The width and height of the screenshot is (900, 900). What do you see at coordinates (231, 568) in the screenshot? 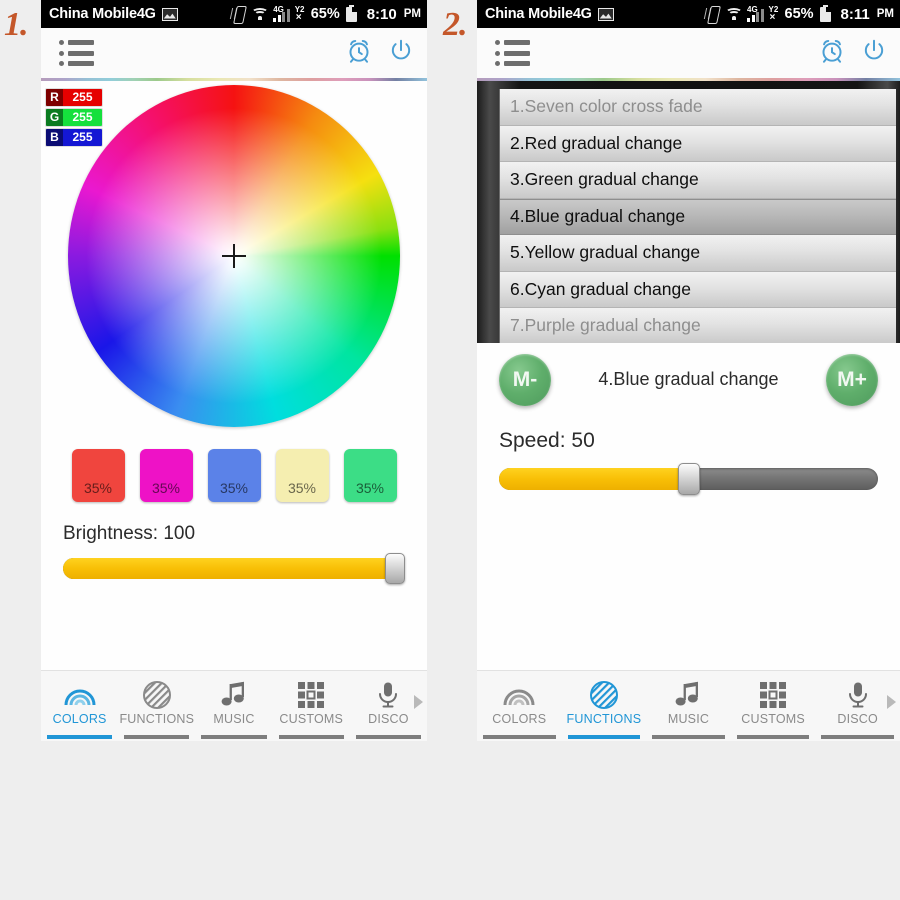
I see `brightness-fill` at bounding box center [231, 568].